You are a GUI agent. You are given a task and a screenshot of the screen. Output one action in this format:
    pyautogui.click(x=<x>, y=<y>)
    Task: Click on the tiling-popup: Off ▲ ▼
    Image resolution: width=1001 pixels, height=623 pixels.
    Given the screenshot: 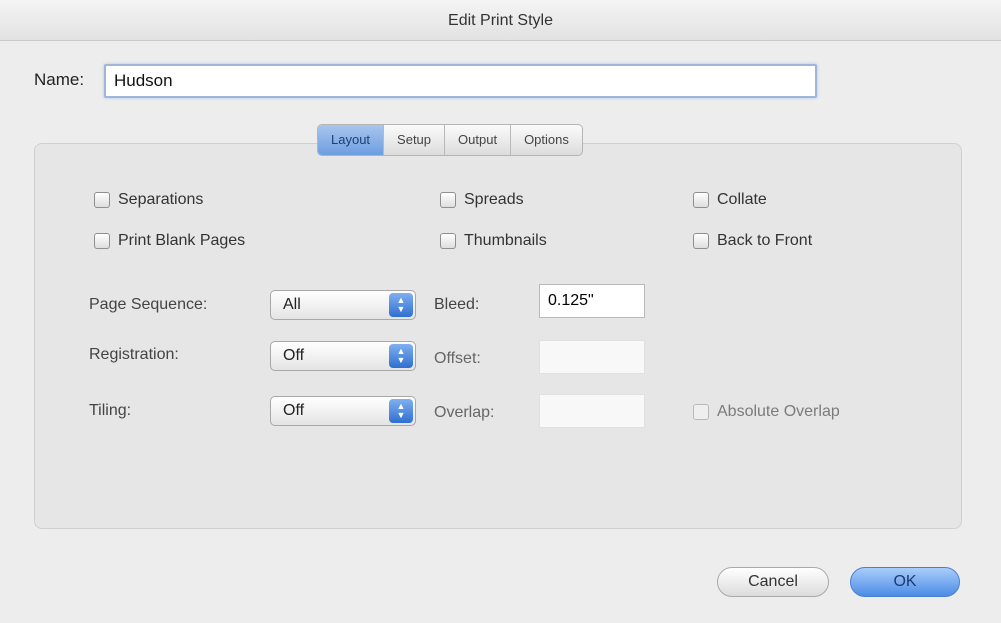 What is the action you would take?
    pyautogui.click(x=343, y=411)
    